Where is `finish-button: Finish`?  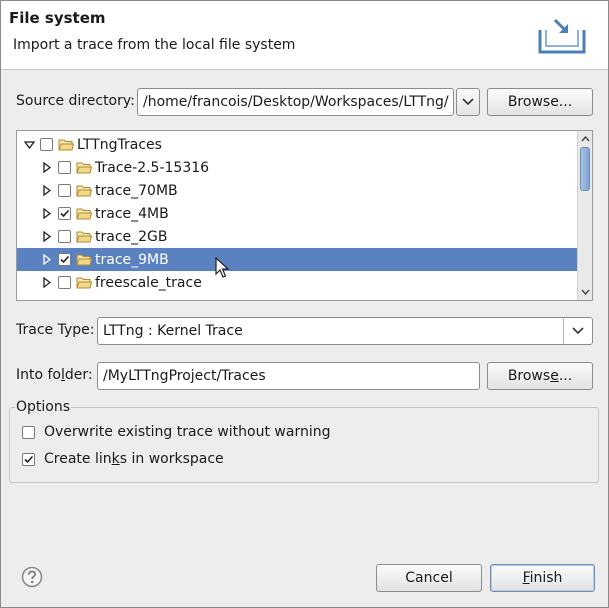 finish-button: Finish is located at coordinates (542, 578).